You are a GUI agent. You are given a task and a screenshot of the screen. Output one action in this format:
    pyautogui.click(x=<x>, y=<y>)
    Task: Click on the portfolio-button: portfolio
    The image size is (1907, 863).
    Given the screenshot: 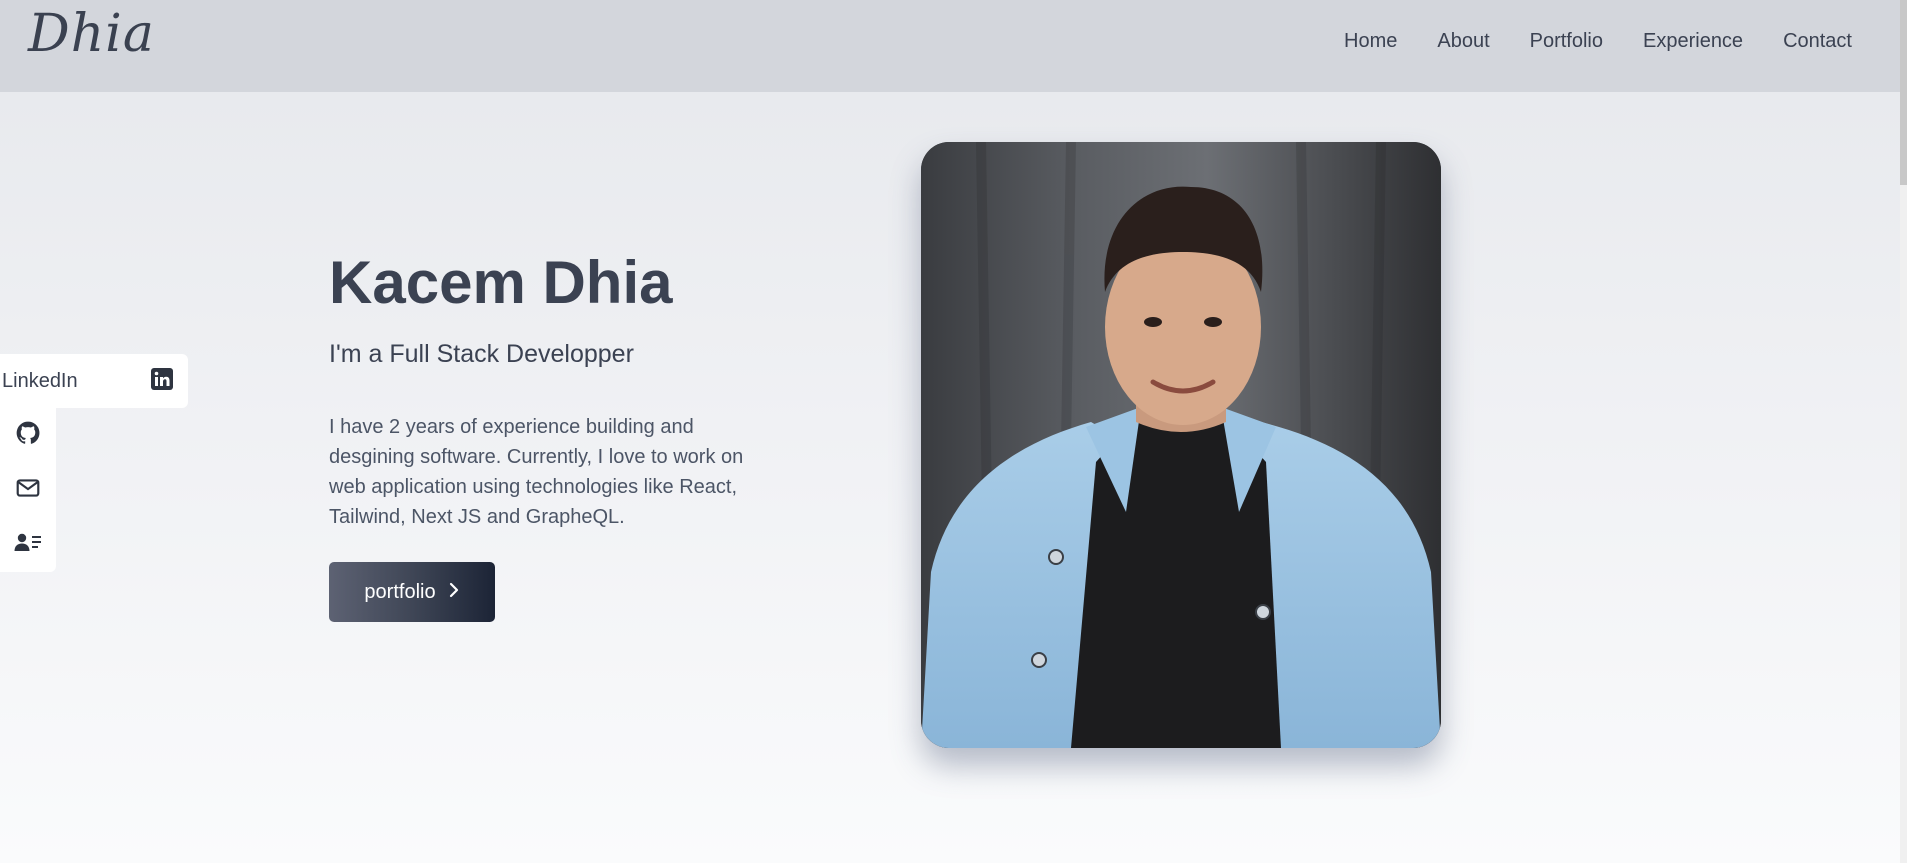 What is the action you would take?
    pyautogui.click(x=412, y=592)
    